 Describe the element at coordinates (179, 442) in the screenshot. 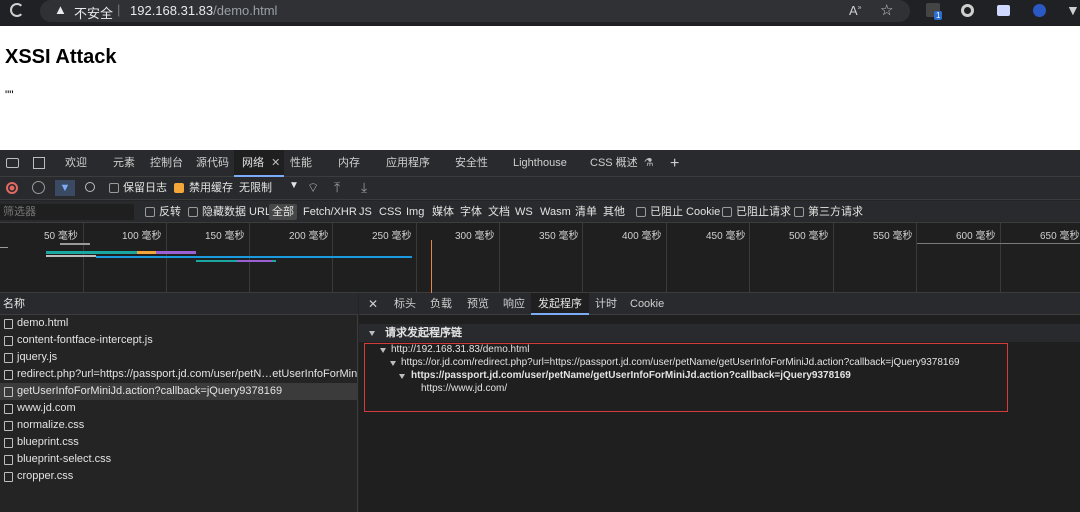

I see `request-row: blueprint.css` at that location.